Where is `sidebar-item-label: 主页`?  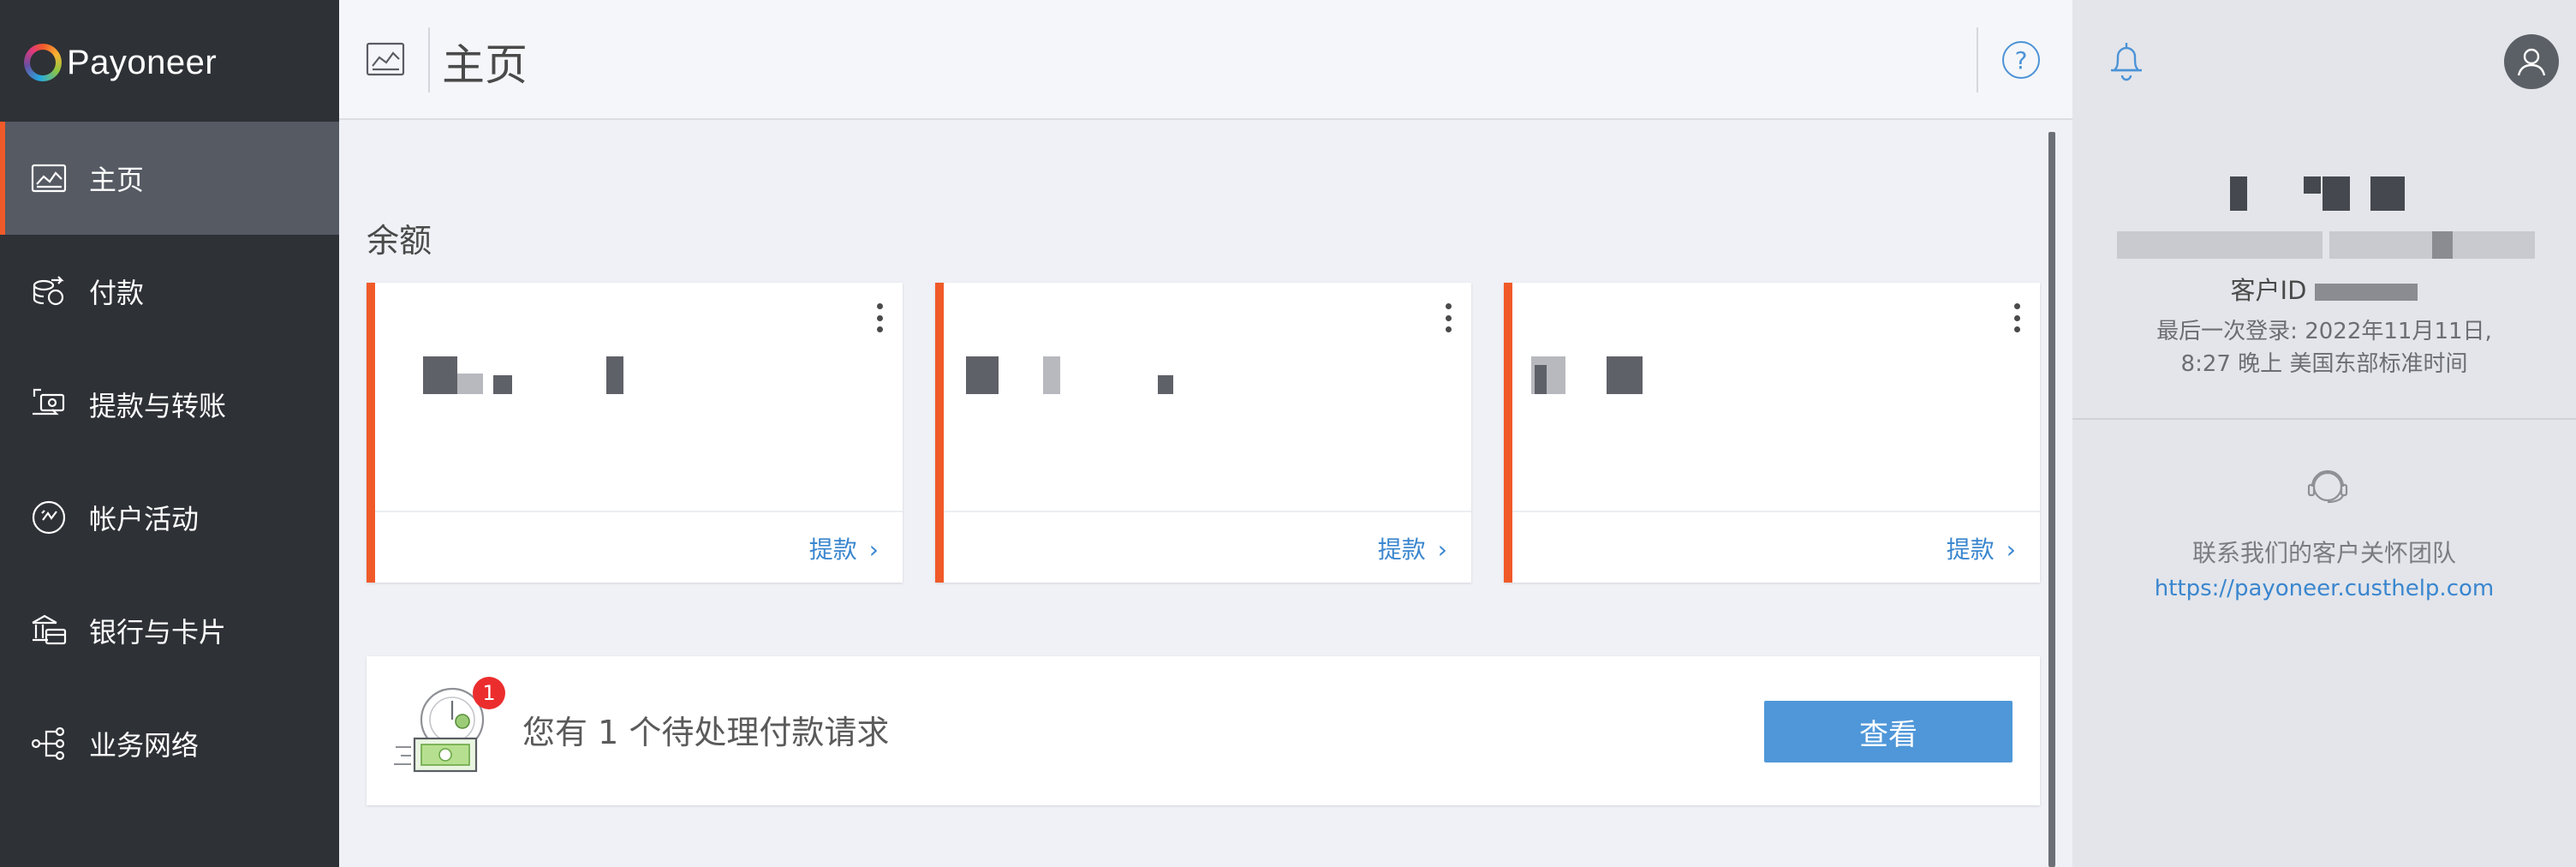 sidebar-item-label: 主页 is located at coordinates (117, 180).